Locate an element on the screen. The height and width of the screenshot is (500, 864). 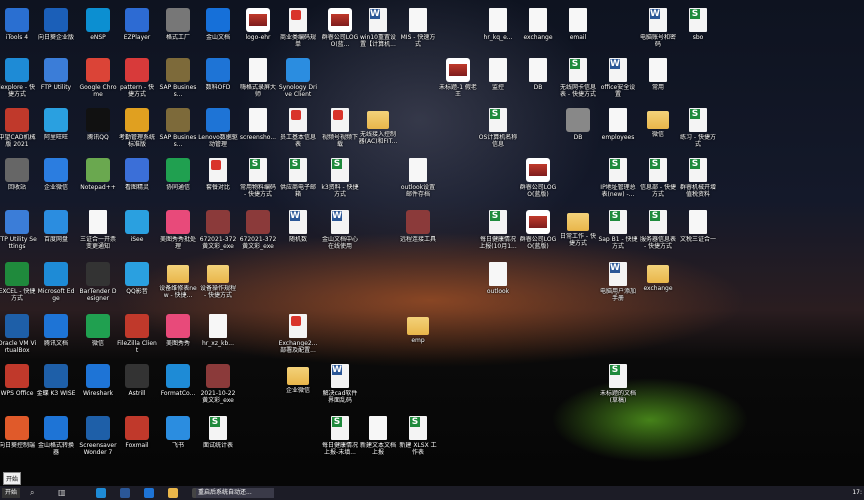
outlook-taskbar-icon is located at coordinates (149, 493).